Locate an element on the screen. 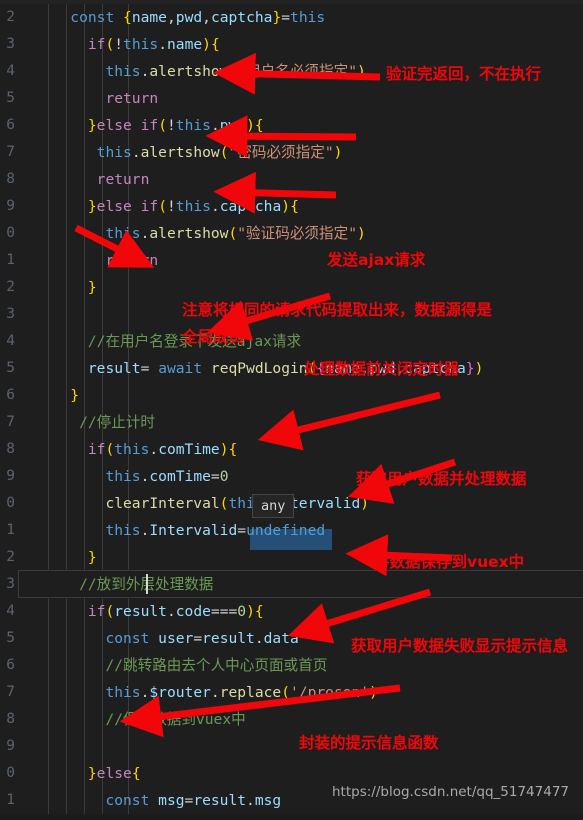 The image size is (583, 820). code-line: //跳转路由去个人中心页面或首页 is located at coordinates (163, 665).